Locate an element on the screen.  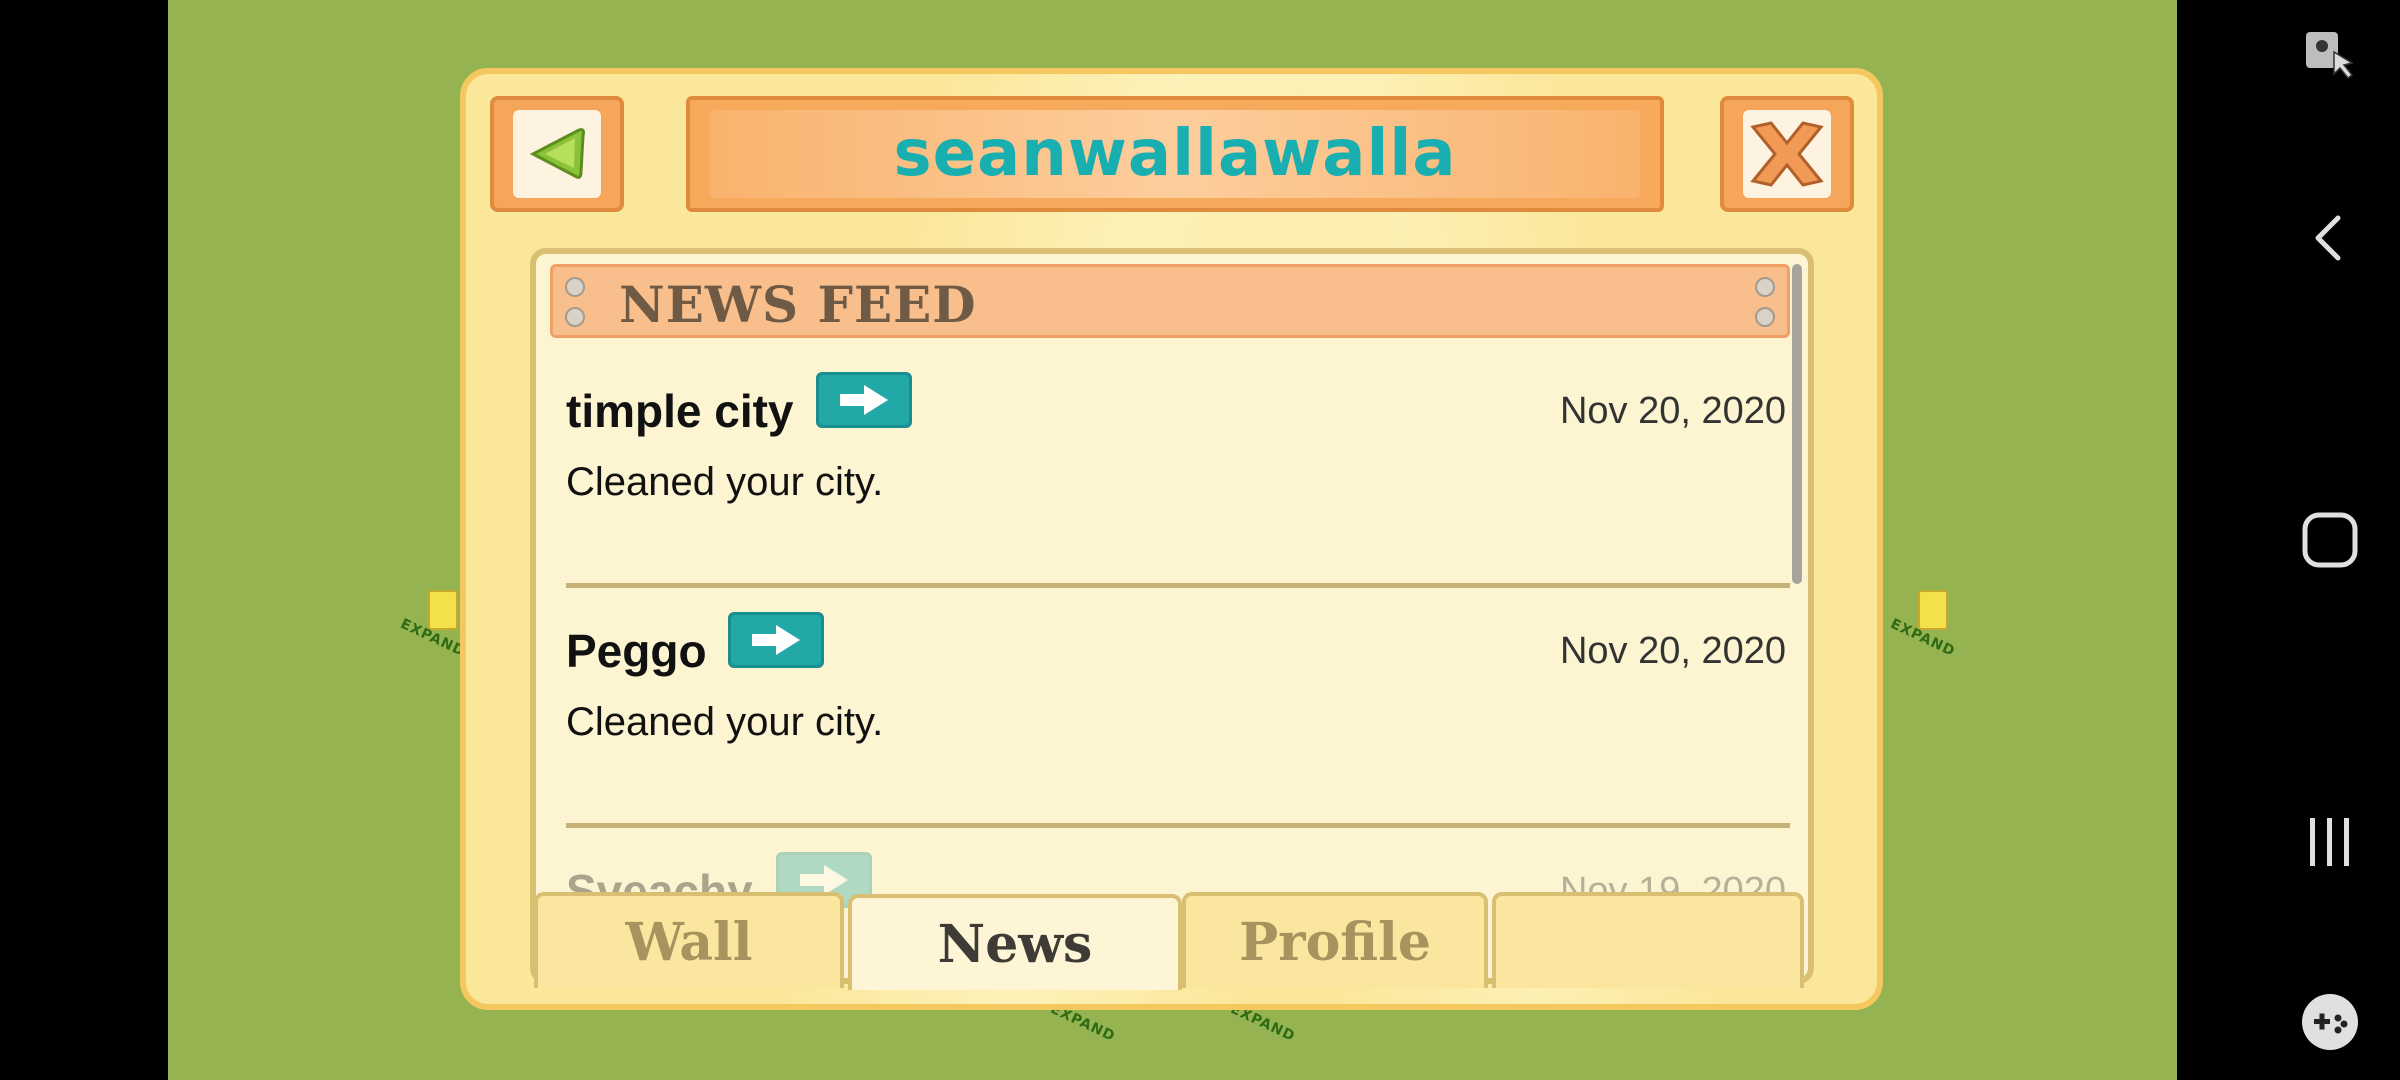
feed-item-name: timple city is located at coordinates (680, 411).